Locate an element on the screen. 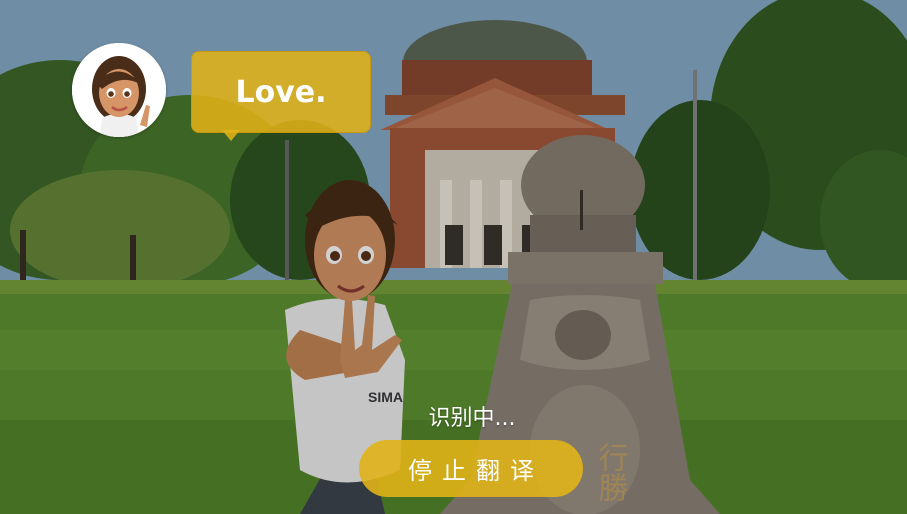 The height and width of the screenshot is (514, 907). avatar-portrait is located at coordinates (119, 90).